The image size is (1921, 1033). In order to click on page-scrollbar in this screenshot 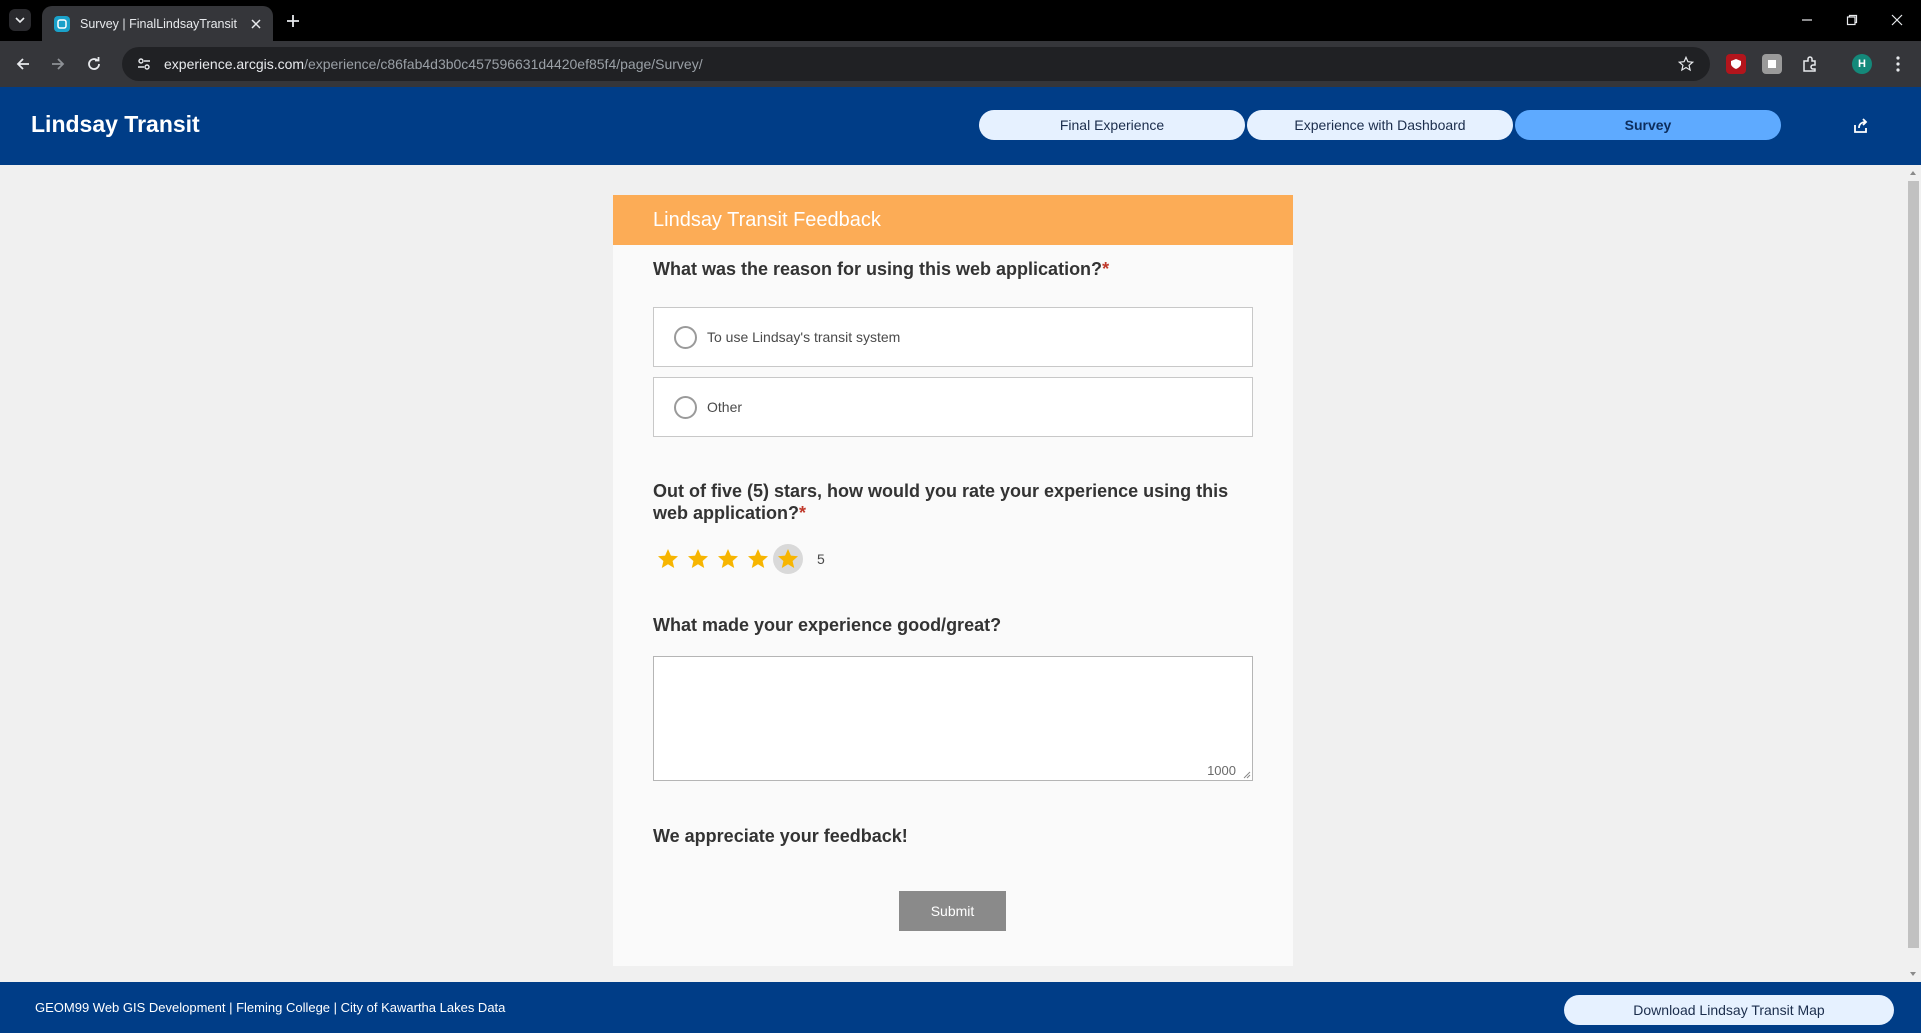, I will do `click(1913, 573)`.